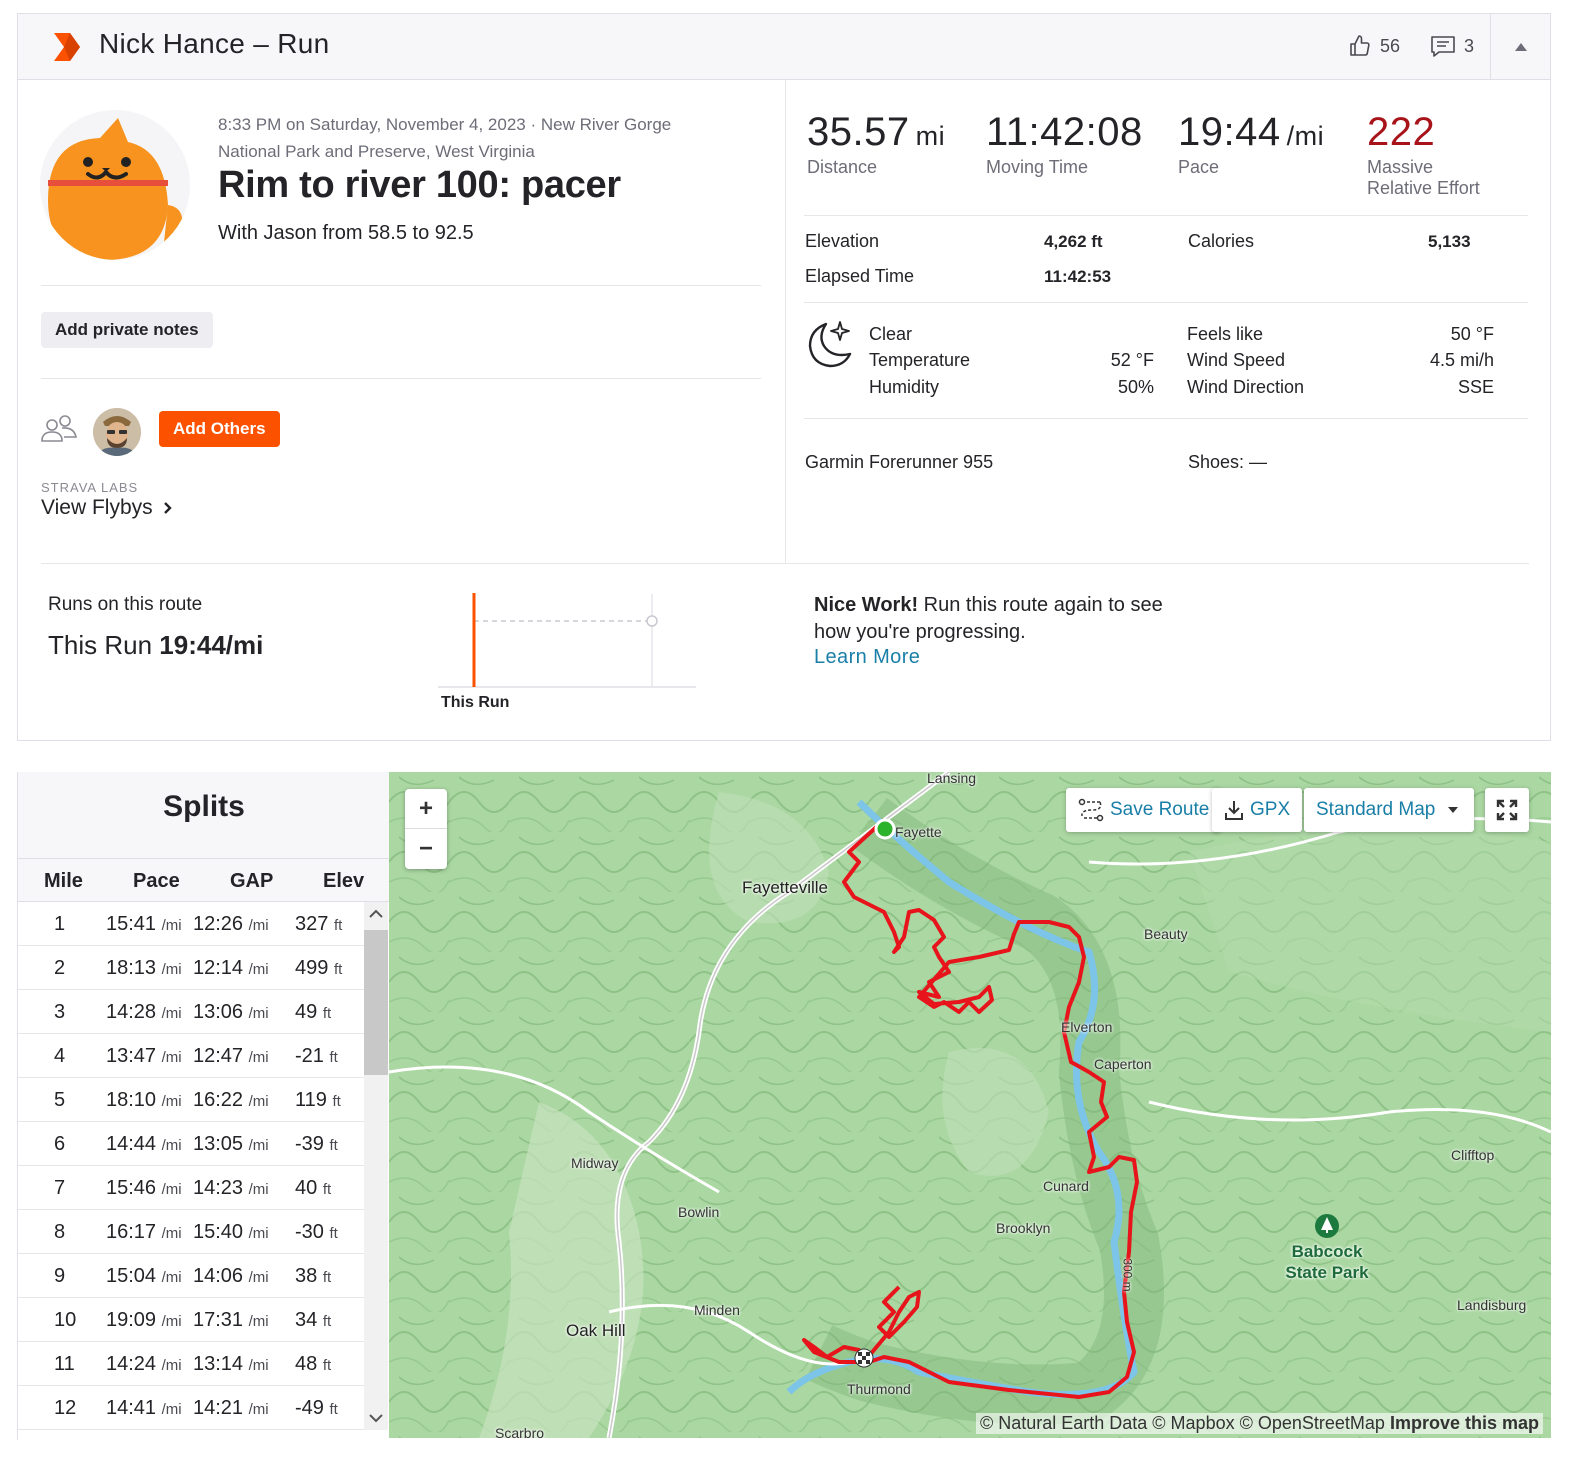  Describe the element at coordinates (231, 1144) in the screenshot. I see `split-gap: 13:05 /mi` at that location.